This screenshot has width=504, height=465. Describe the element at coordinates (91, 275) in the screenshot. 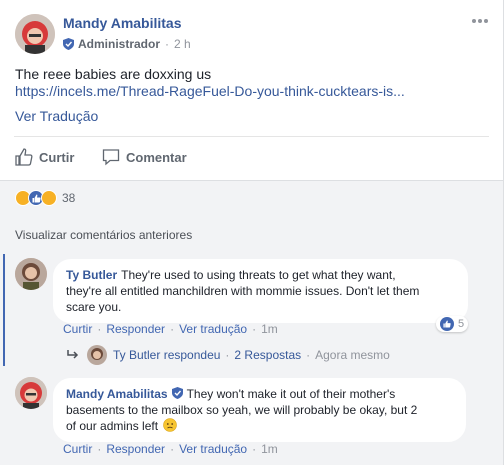

I see `comment-author-name: Ty Butler` at that location.